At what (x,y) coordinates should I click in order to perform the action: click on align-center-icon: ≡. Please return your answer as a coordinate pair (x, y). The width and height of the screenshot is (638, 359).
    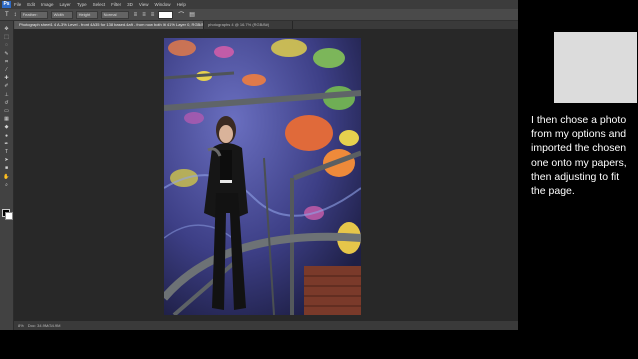
    Looking at the image, I should click on (144, 15).